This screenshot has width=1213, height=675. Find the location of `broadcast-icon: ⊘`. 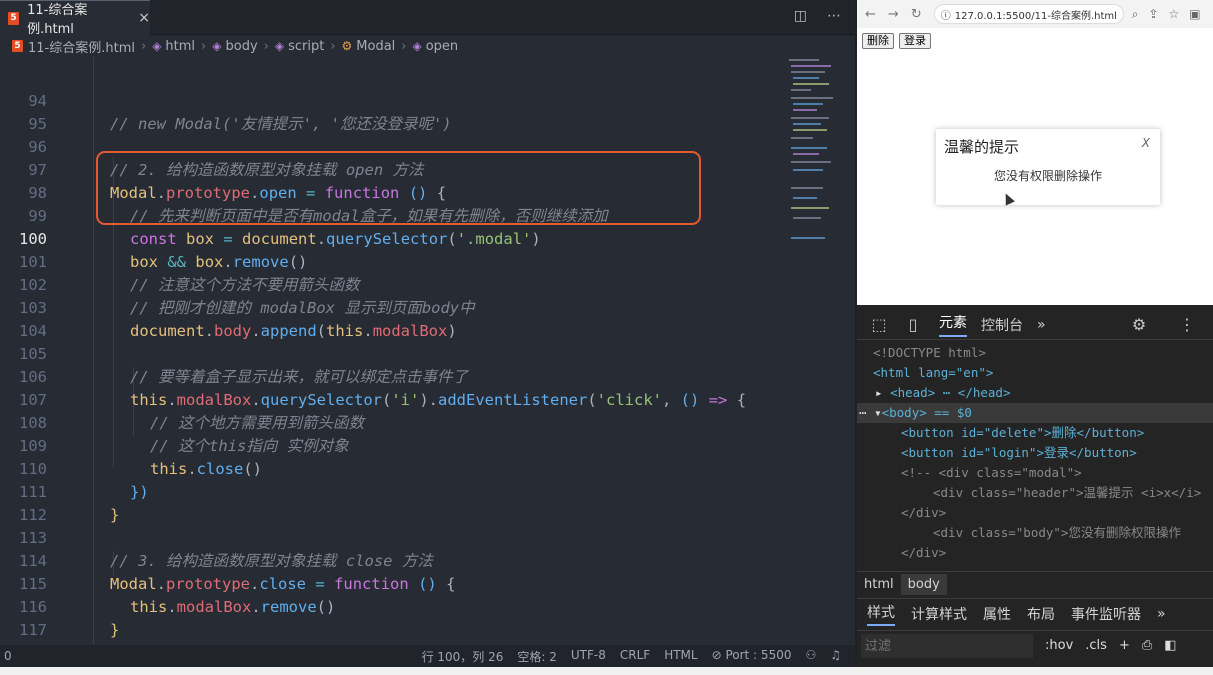

broadcast-icon: ⊘ is located at coordinates (718, 654).